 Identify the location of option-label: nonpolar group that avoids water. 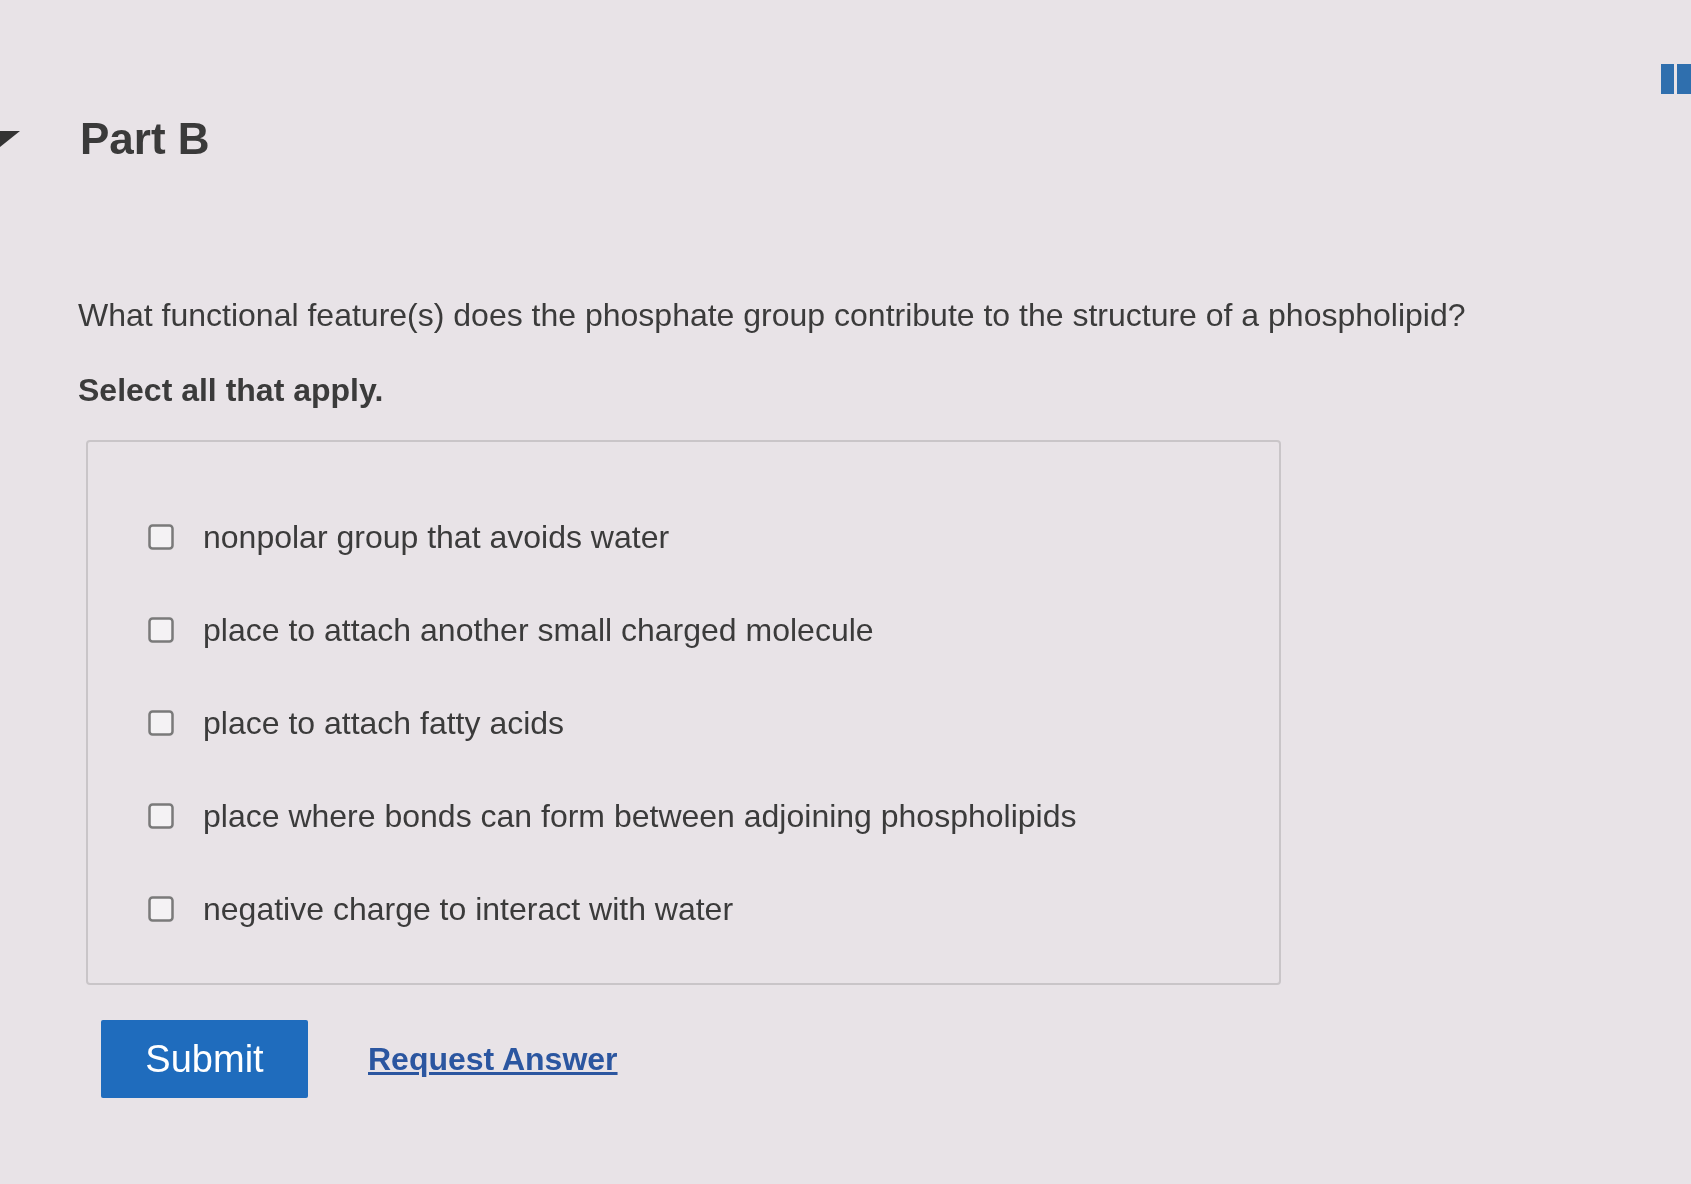
(436, 537).